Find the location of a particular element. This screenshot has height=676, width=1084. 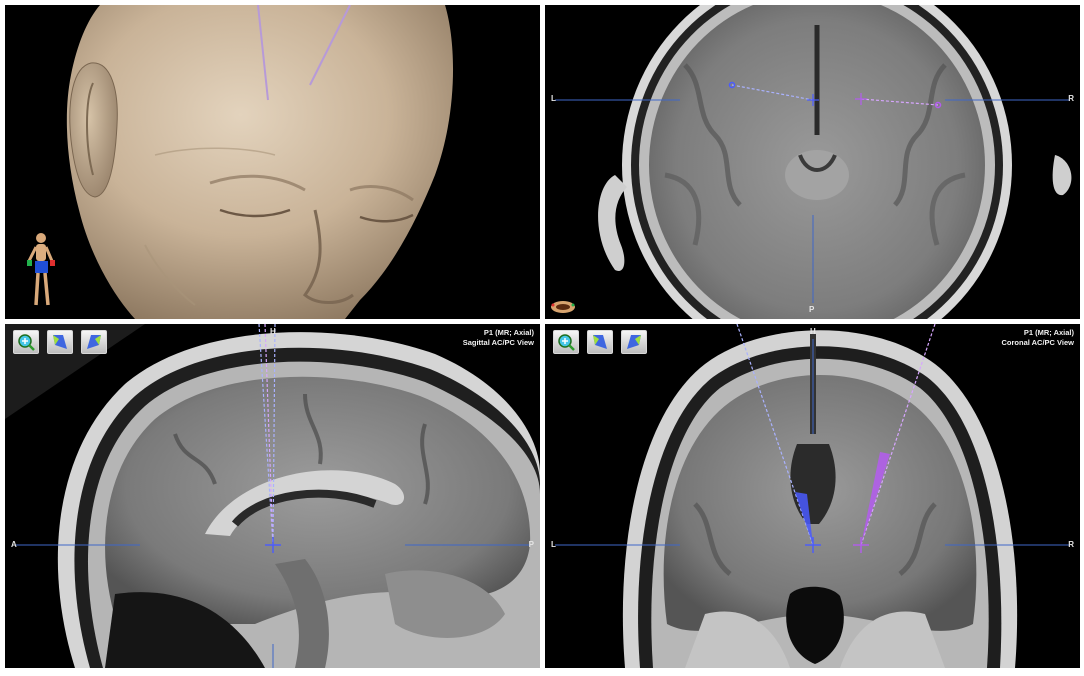

coronal-left-label: L is located at coordinates (553, 544).